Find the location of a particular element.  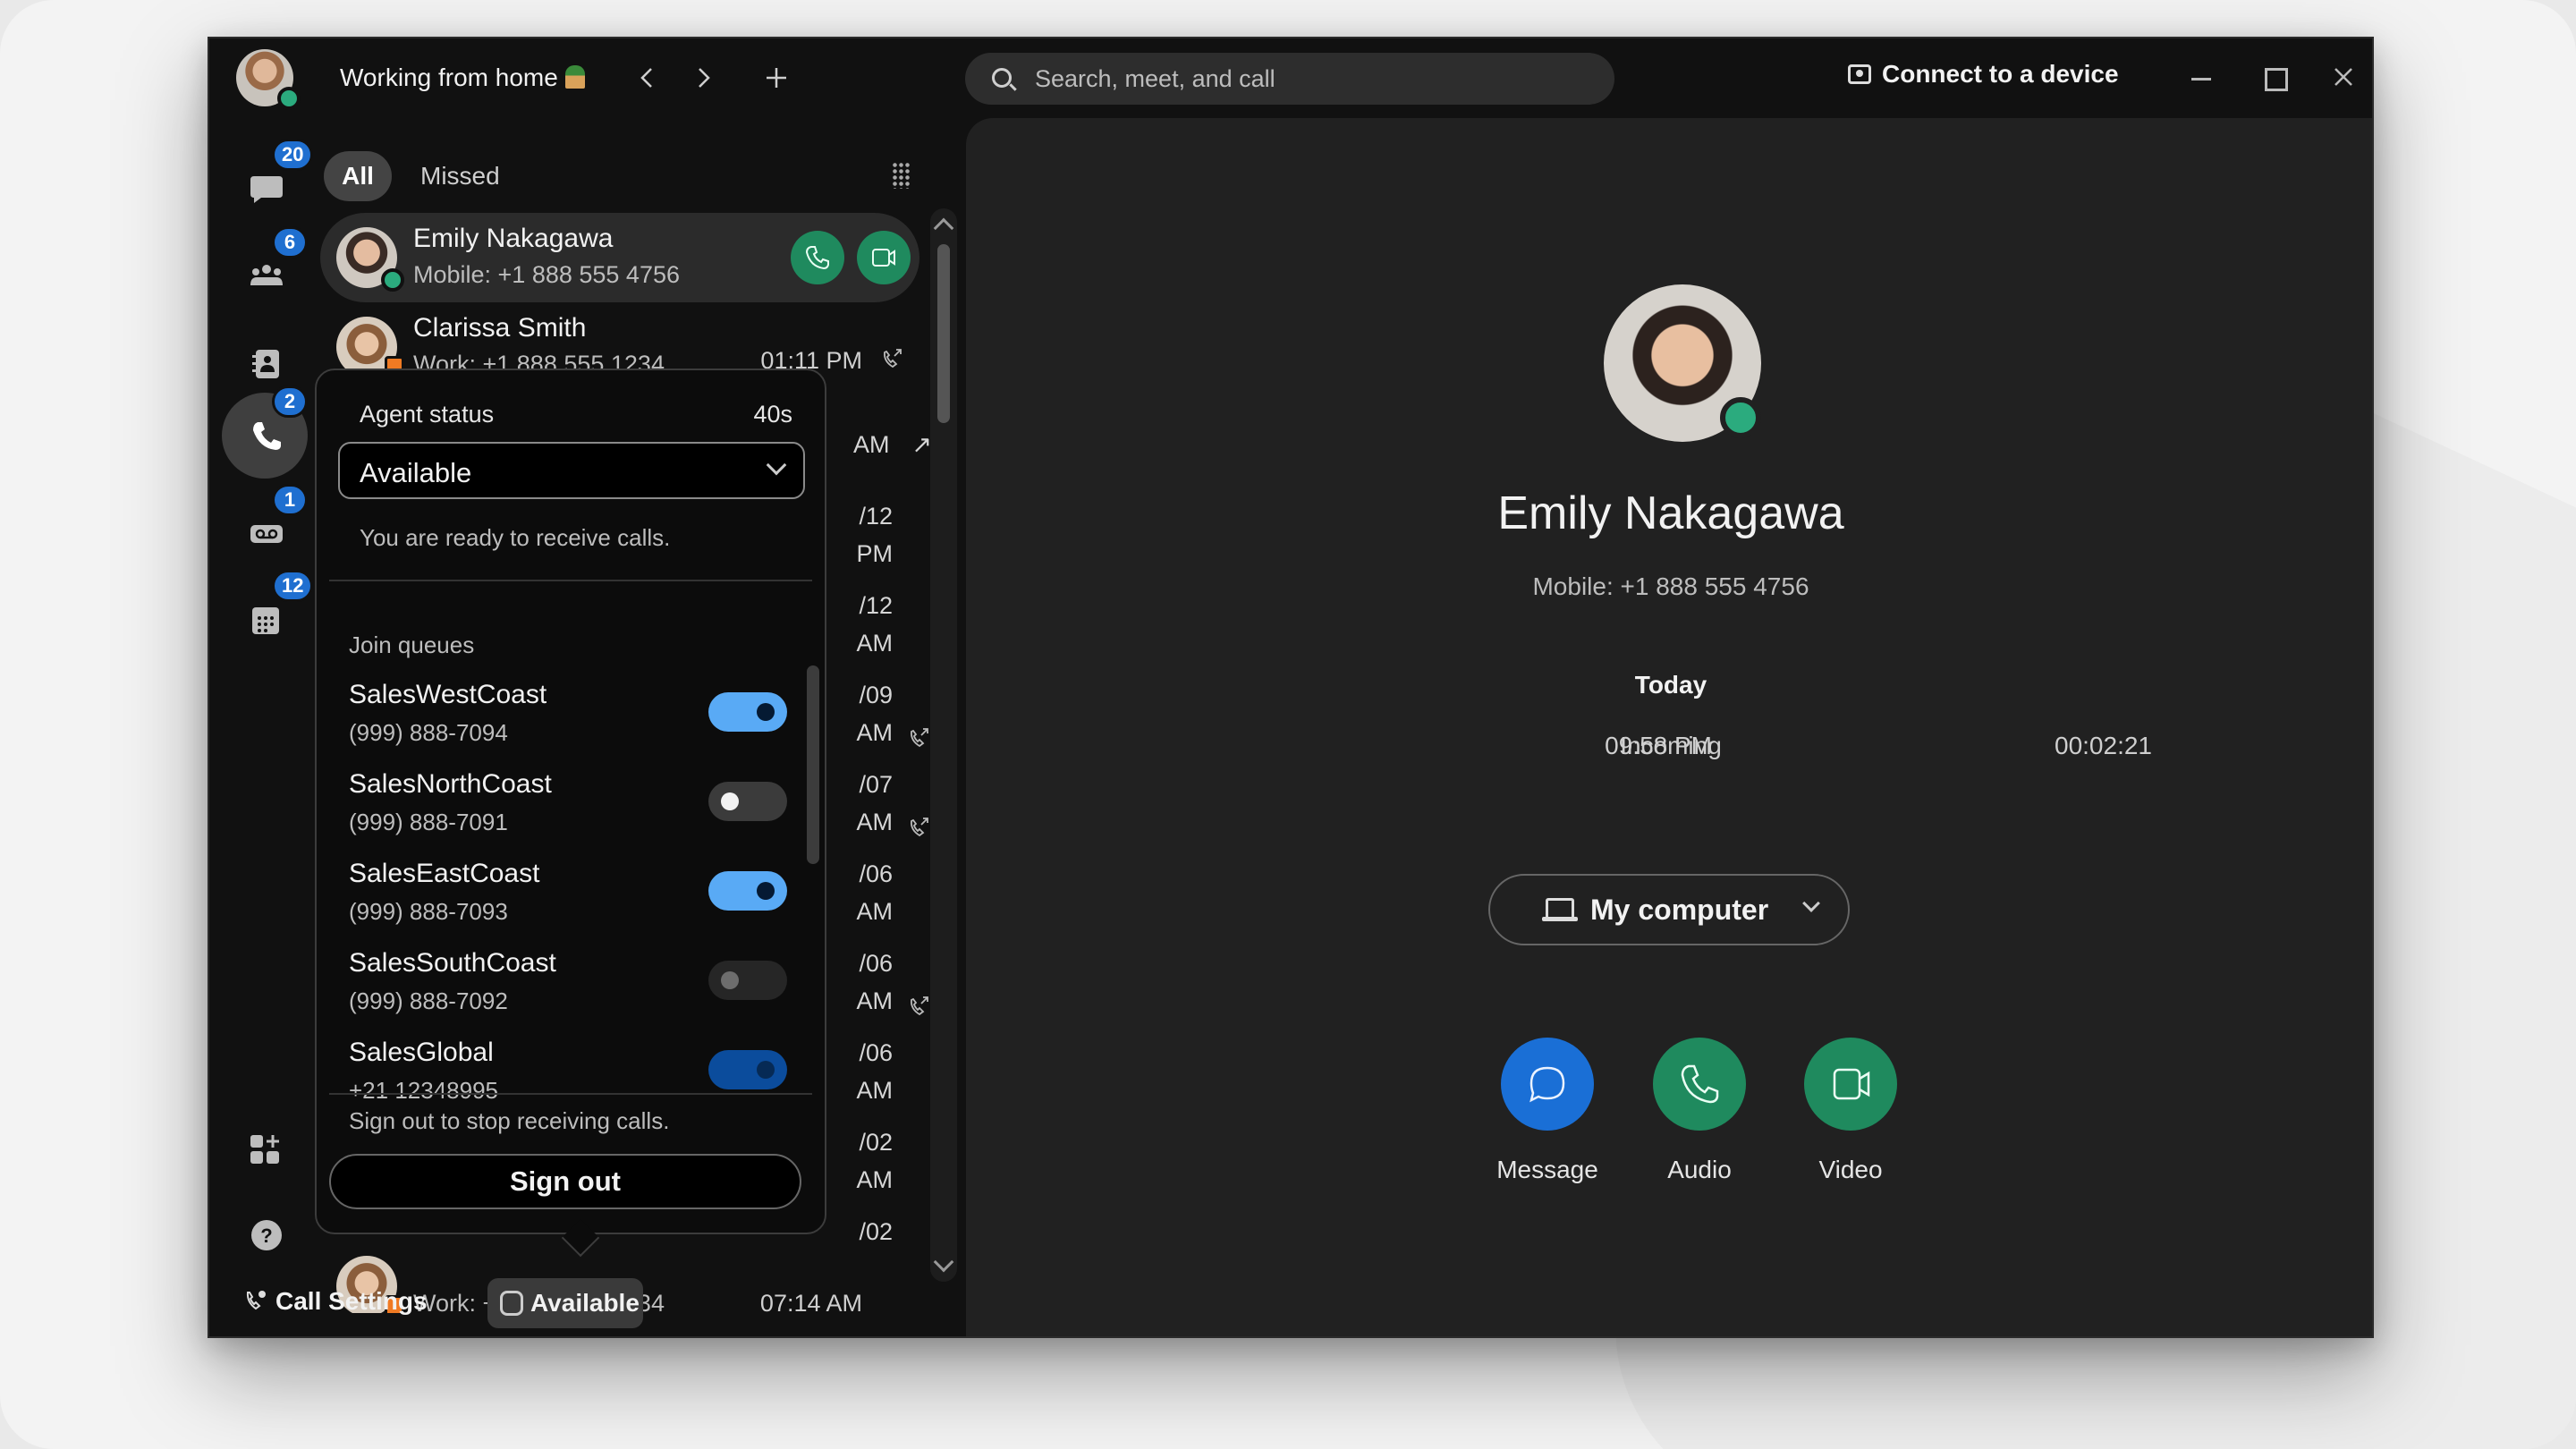

call-list-item-emily: Emily Nakagawa Mobile: +1 888 555 4756 is located at coordinates (619, 257).